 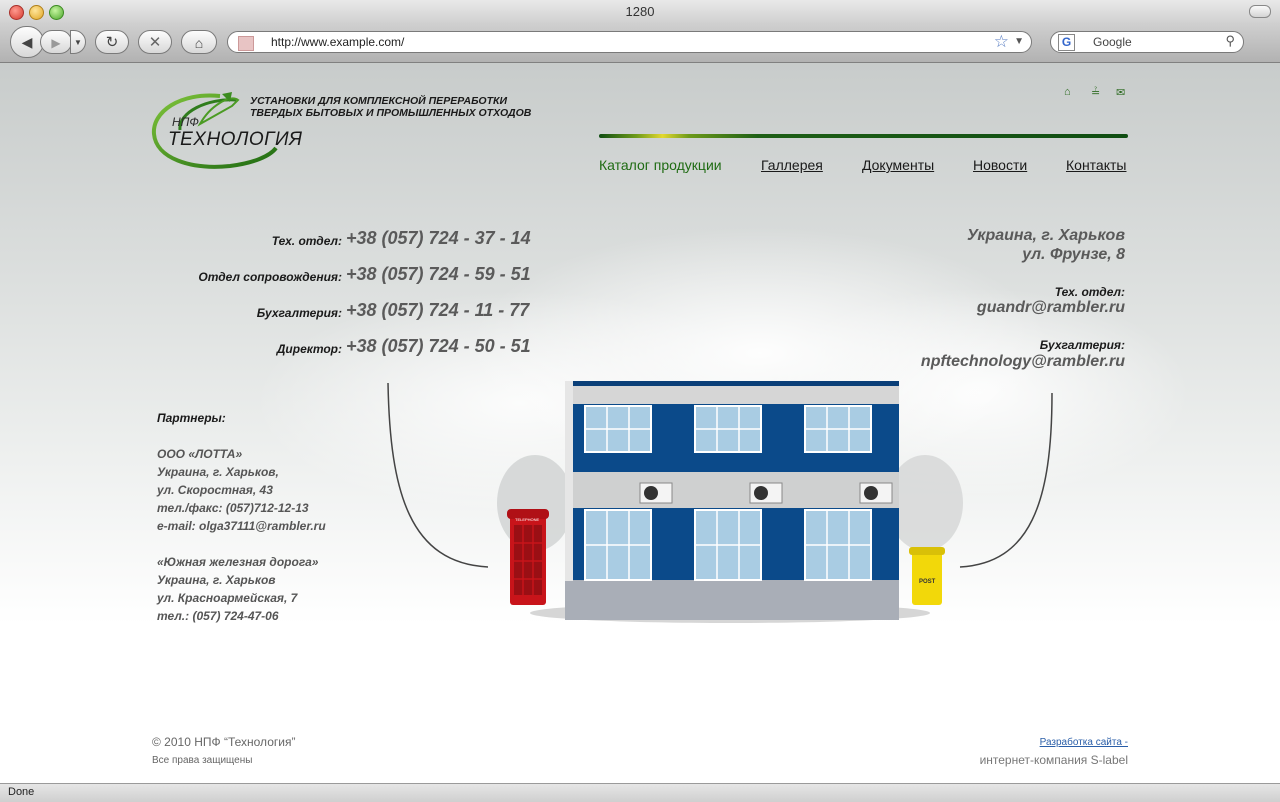 What do you see at coordinates (1084, 742) in the screenshot?
I see `developer-link: Разработка сайта -` at bounding box center [1084, 742].